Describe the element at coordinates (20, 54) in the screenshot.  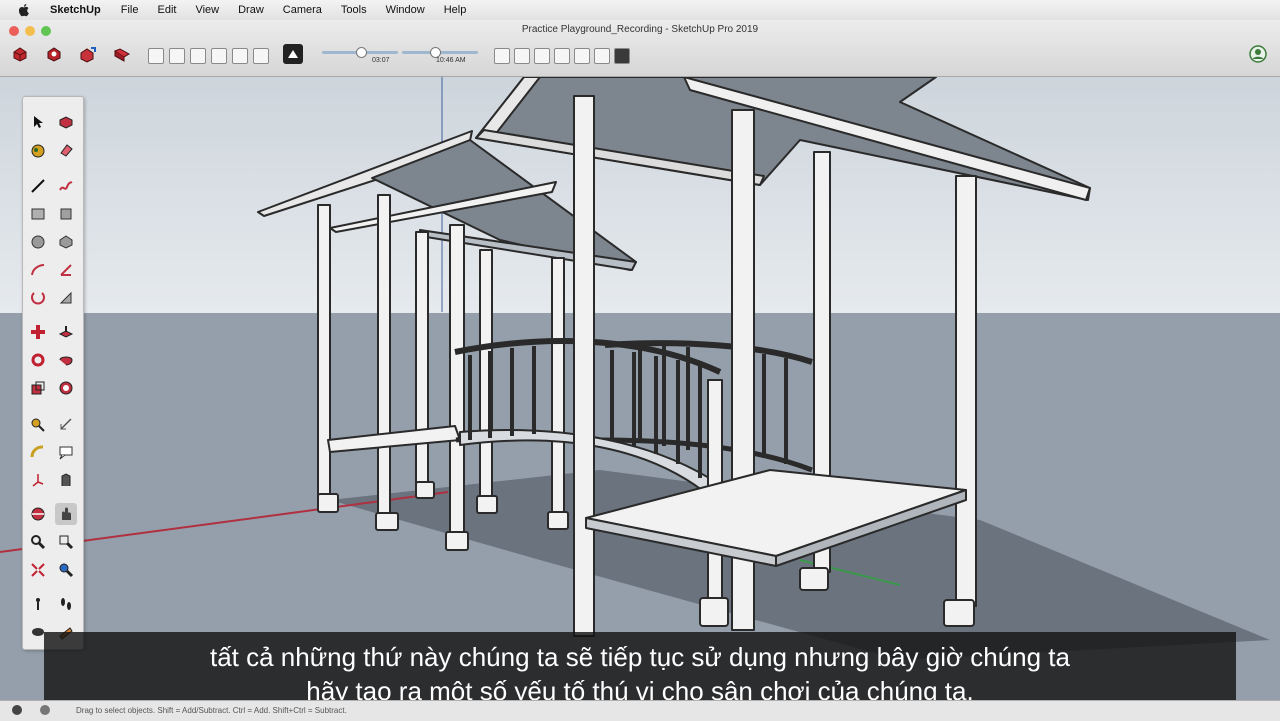
I see `warehouse-icon` at that location.